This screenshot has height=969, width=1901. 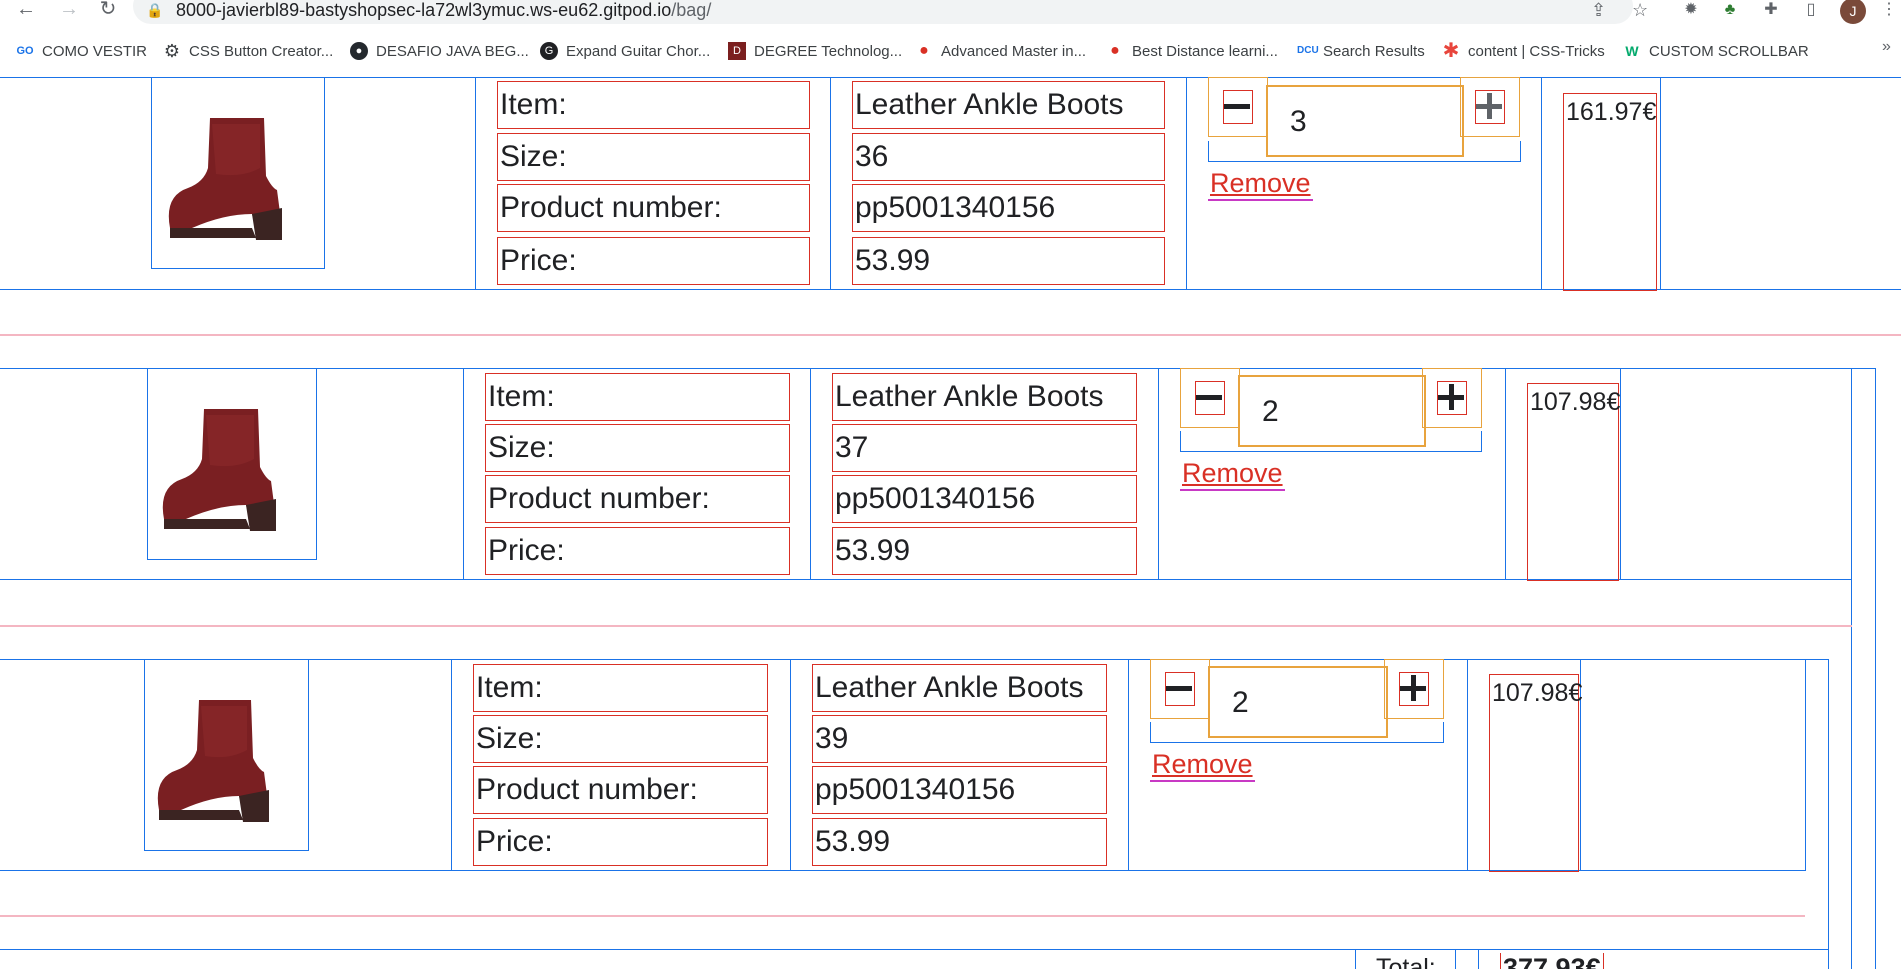 I want to click on back-icon: ←, so click(x=26, y=11).